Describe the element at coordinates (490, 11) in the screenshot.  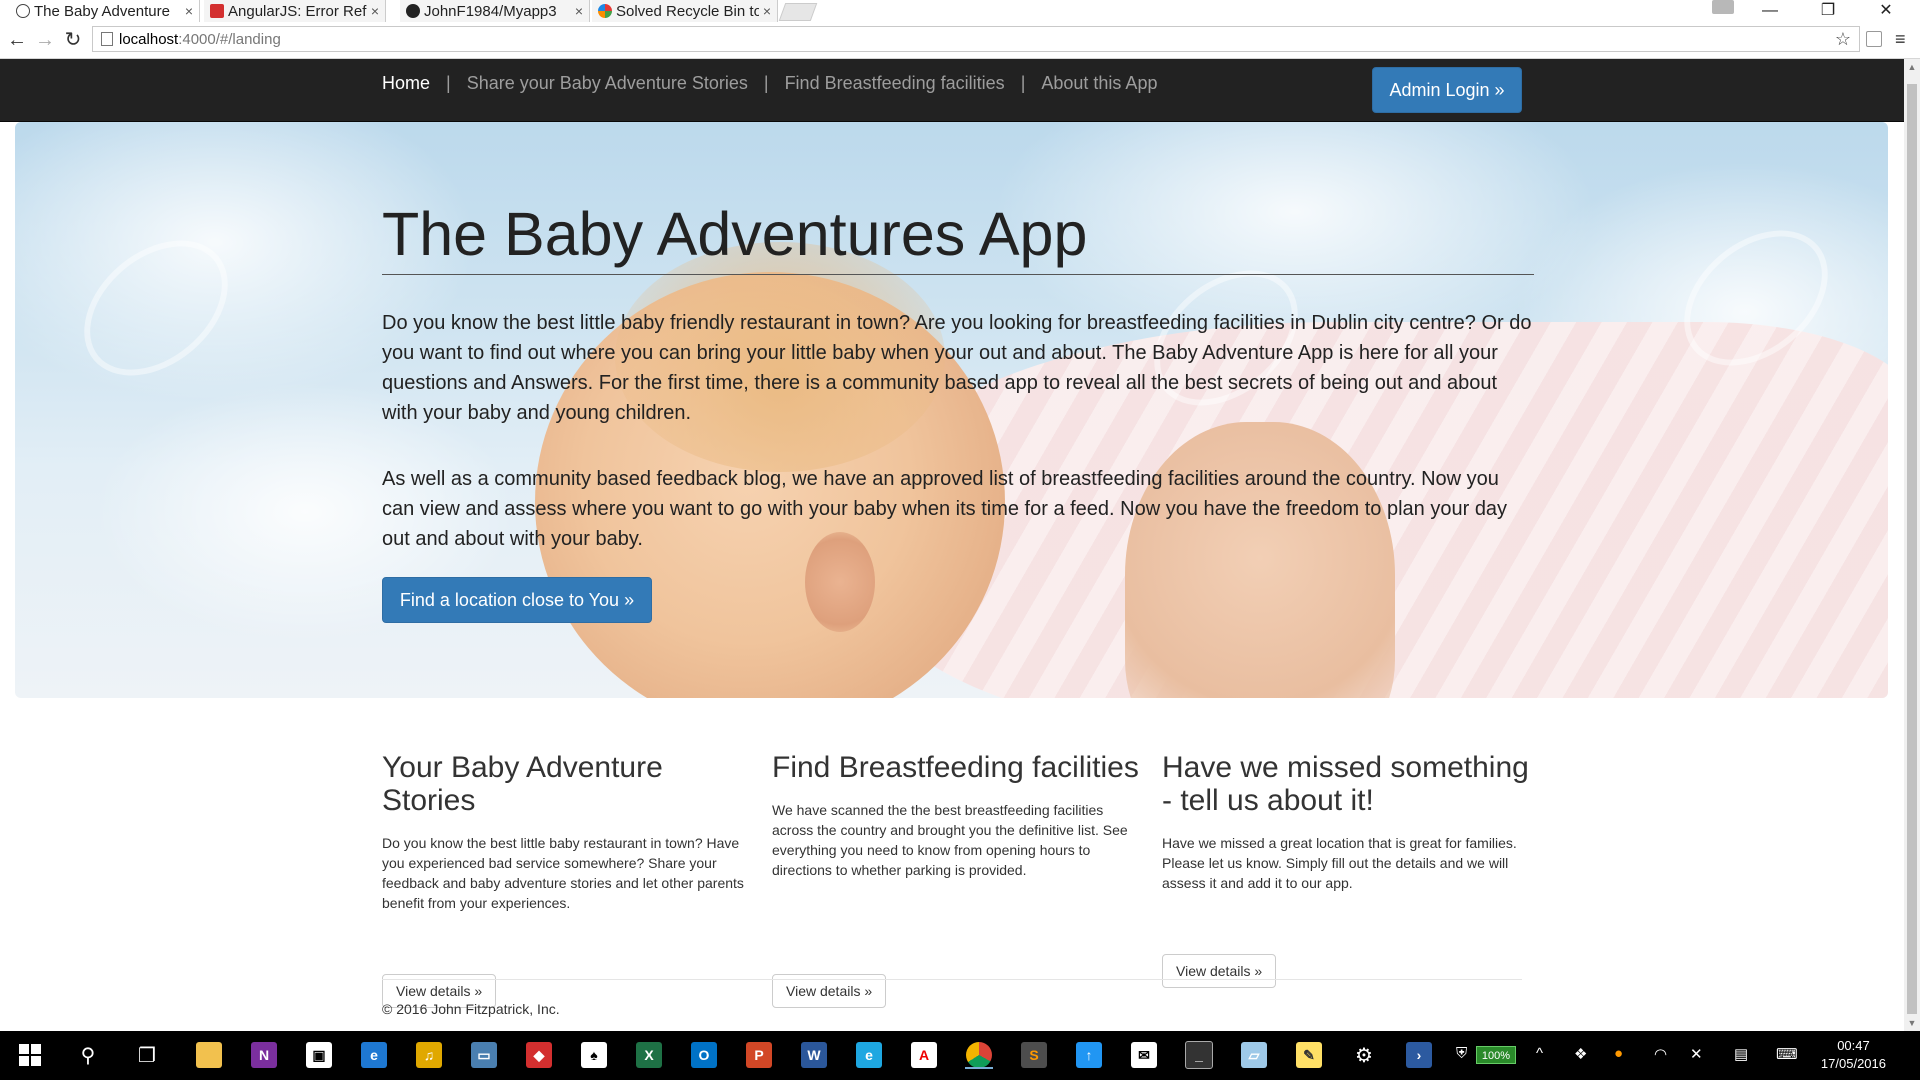
I see `tab-title: JohnF1984/Myapp3` at that location.